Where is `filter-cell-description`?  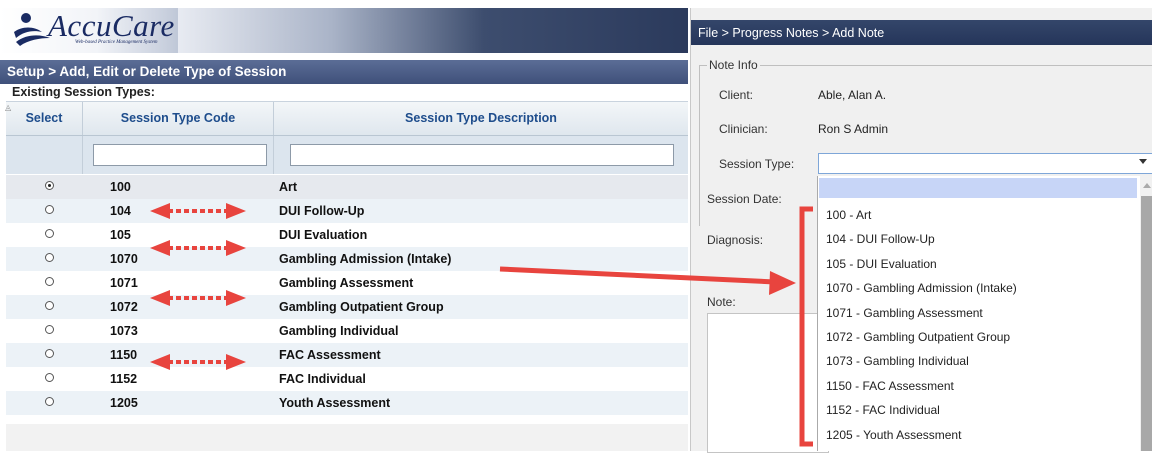
filter-cell-description is located at coordinates (481, 155).